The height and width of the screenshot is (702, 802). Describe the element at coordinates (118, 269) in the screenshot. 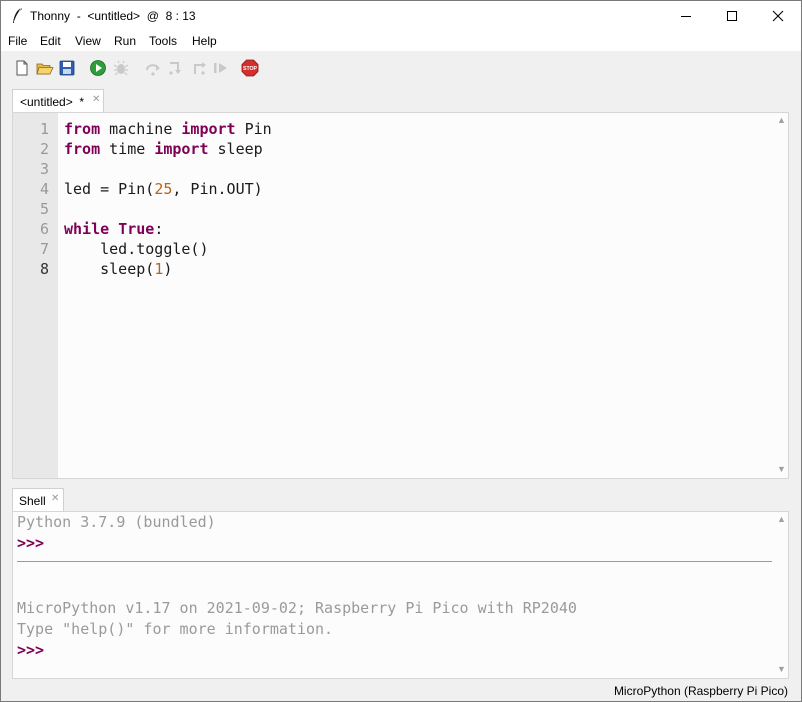

I see `code-line: sleep(1)` at that location.